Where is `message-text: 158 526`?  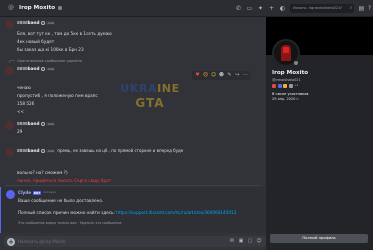 message-text: 158 526 is located at coordinates (26, 103).